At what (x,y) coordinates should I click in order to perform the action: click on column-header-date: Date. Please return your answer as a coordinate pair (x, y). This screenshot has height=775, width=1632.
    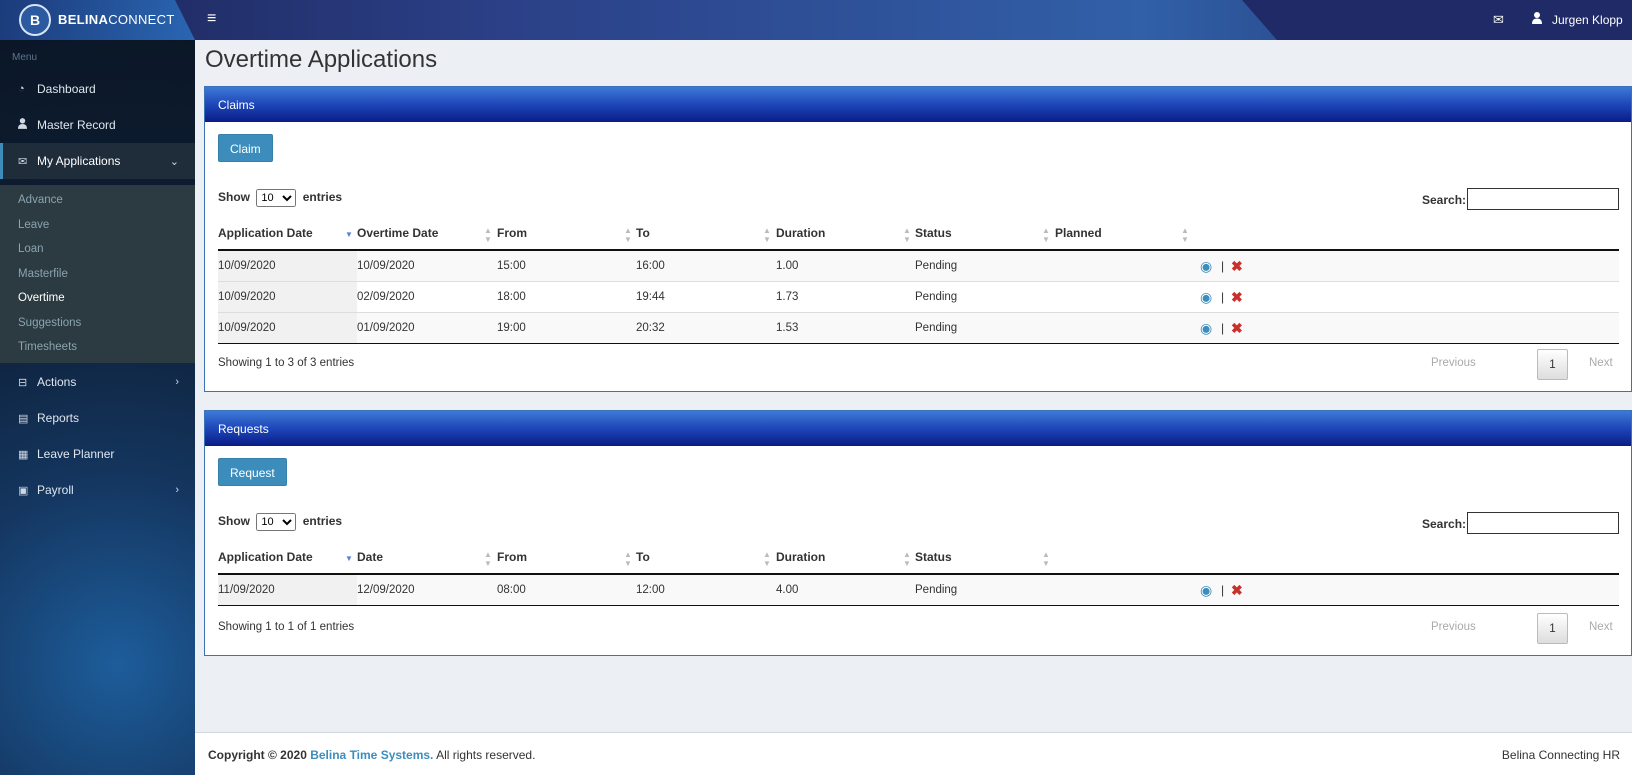
    Looking at the image, I should click on (370, 557).